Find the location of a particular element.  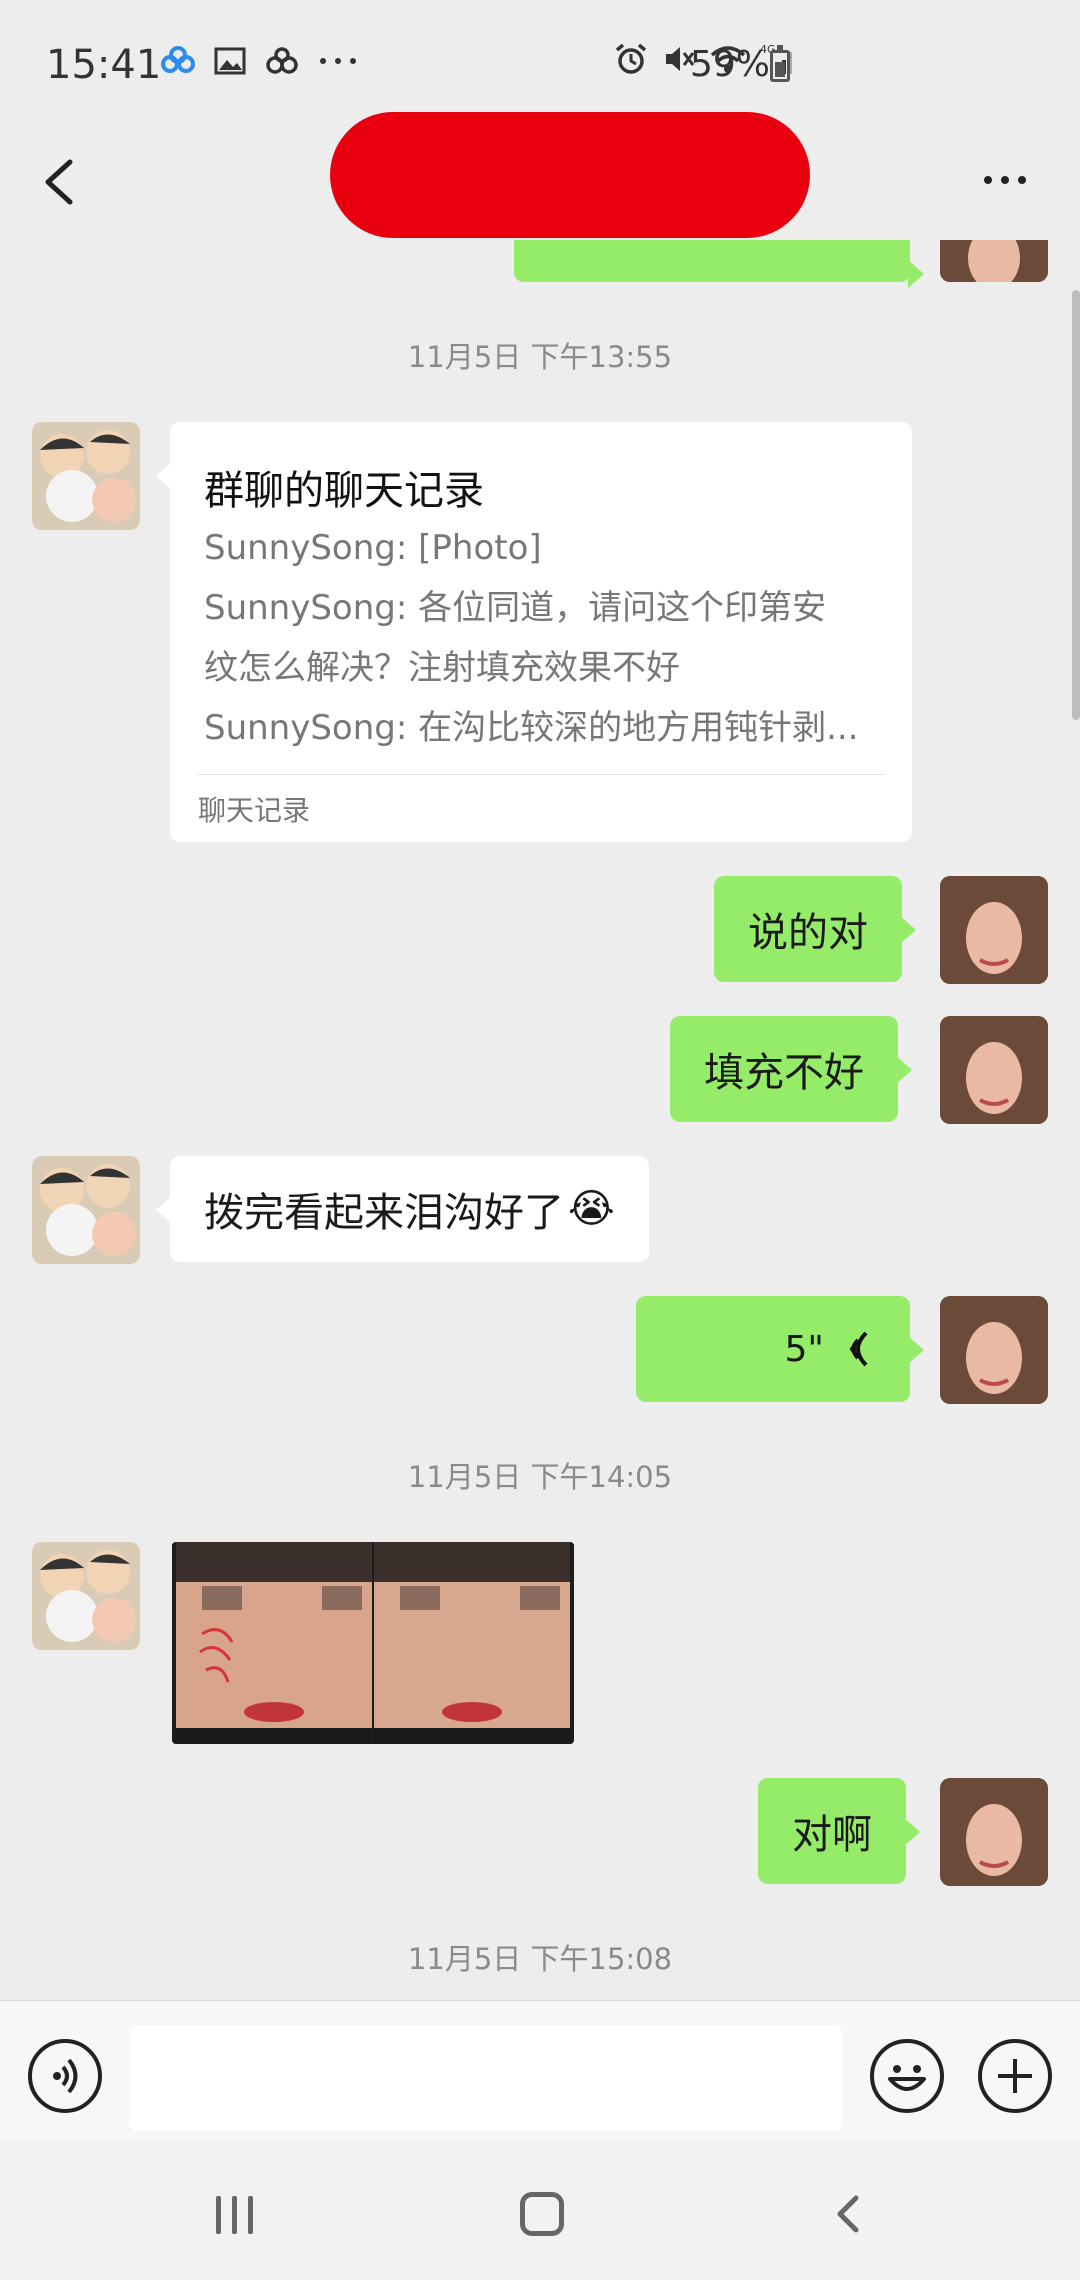

previous-voice-message is located at coordinates (719, 264).